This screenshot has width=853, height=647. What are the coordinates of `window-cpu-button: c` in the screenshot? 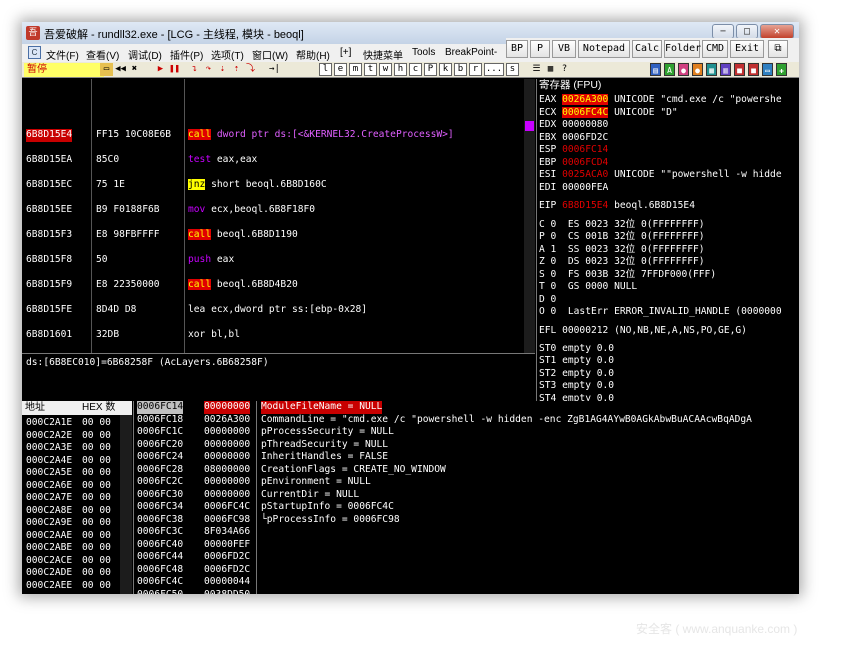 It's located at (415, 69).